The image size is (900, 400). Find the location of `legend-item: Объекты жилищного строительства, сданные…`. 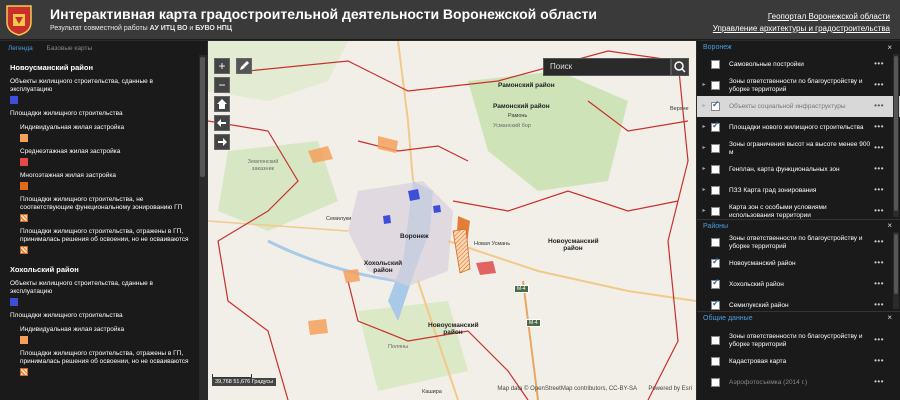

legend-item: Объекты жилищного строительства, сданные… is located at coordinates (101, 91).